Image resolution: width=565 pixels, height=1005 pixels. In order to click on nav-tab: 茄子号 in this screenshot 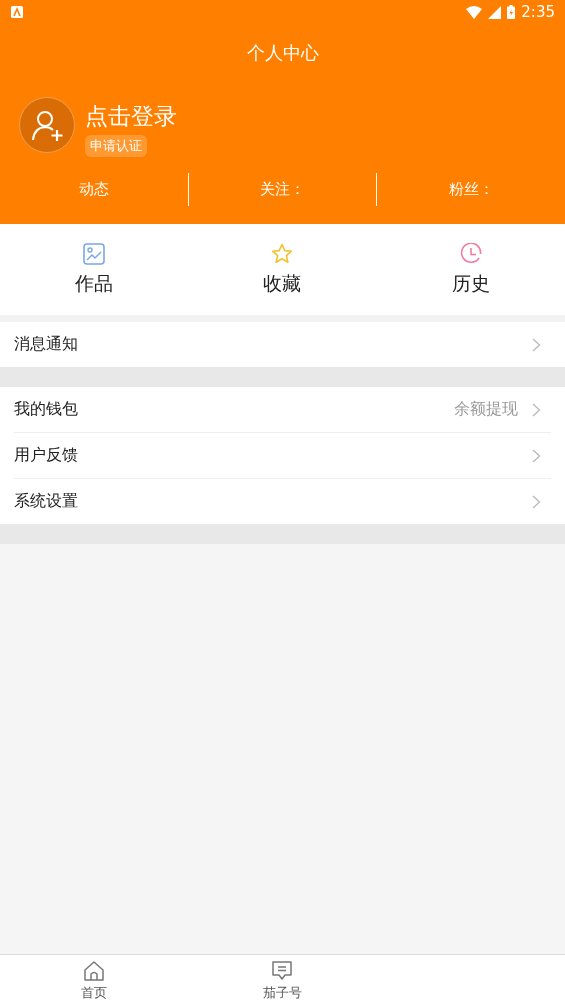, I will do `click(282, 980)`.